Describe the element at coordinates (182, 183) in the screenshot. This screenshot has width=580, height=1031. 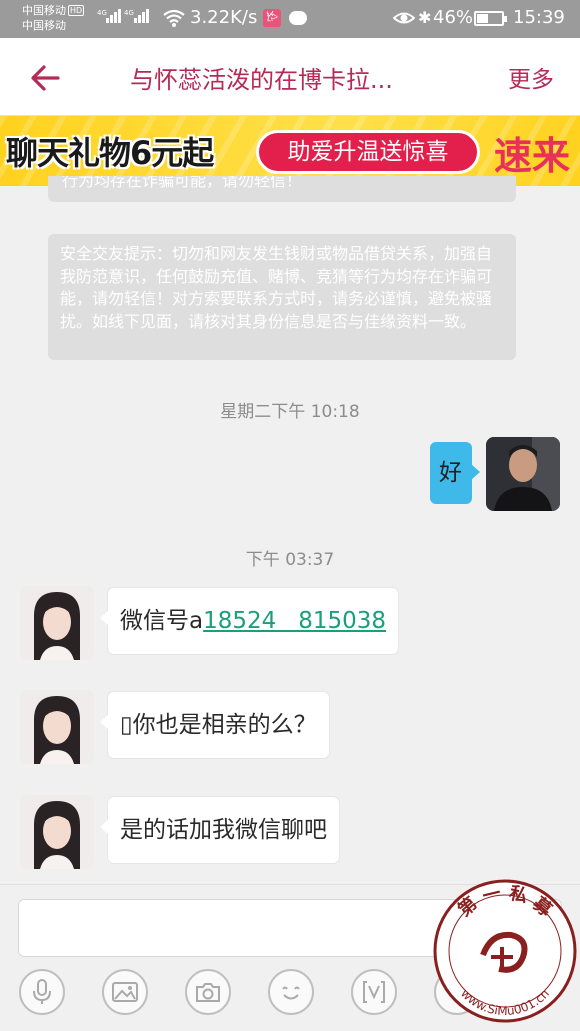
I see `safety-notice-partial-text: 行为均存在诈骗可能，请勿轻信！` at that location.